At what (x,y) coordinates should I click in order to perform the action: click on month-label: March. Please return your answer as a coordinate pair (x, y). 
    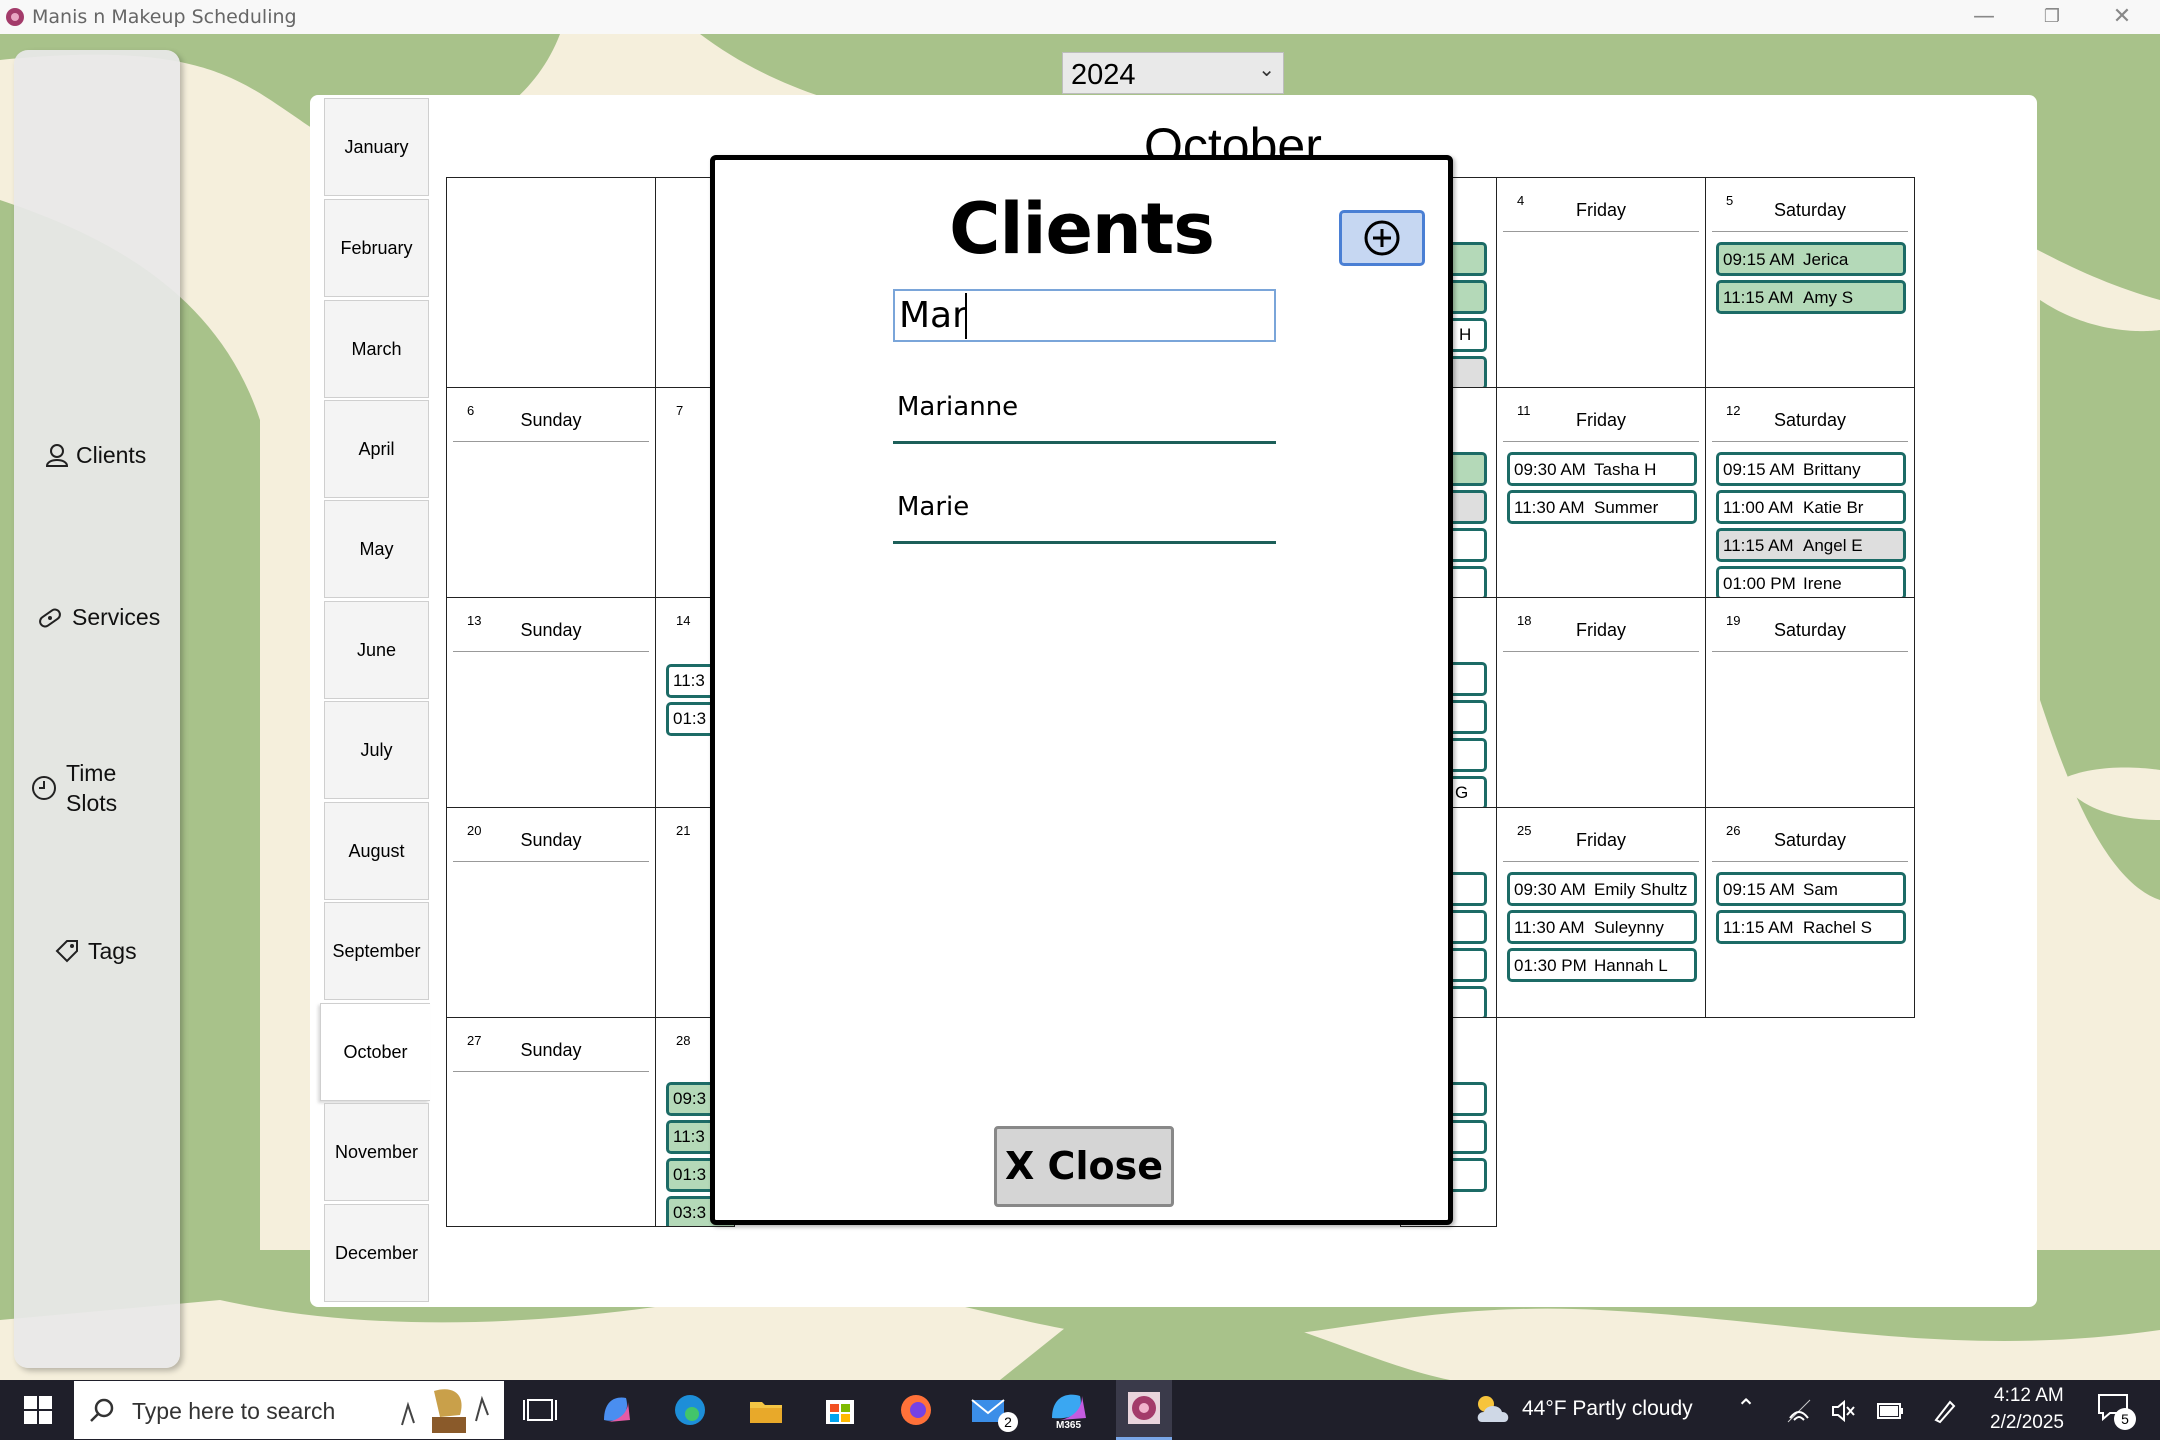
    Looking at the image, I should click on (376, 349).